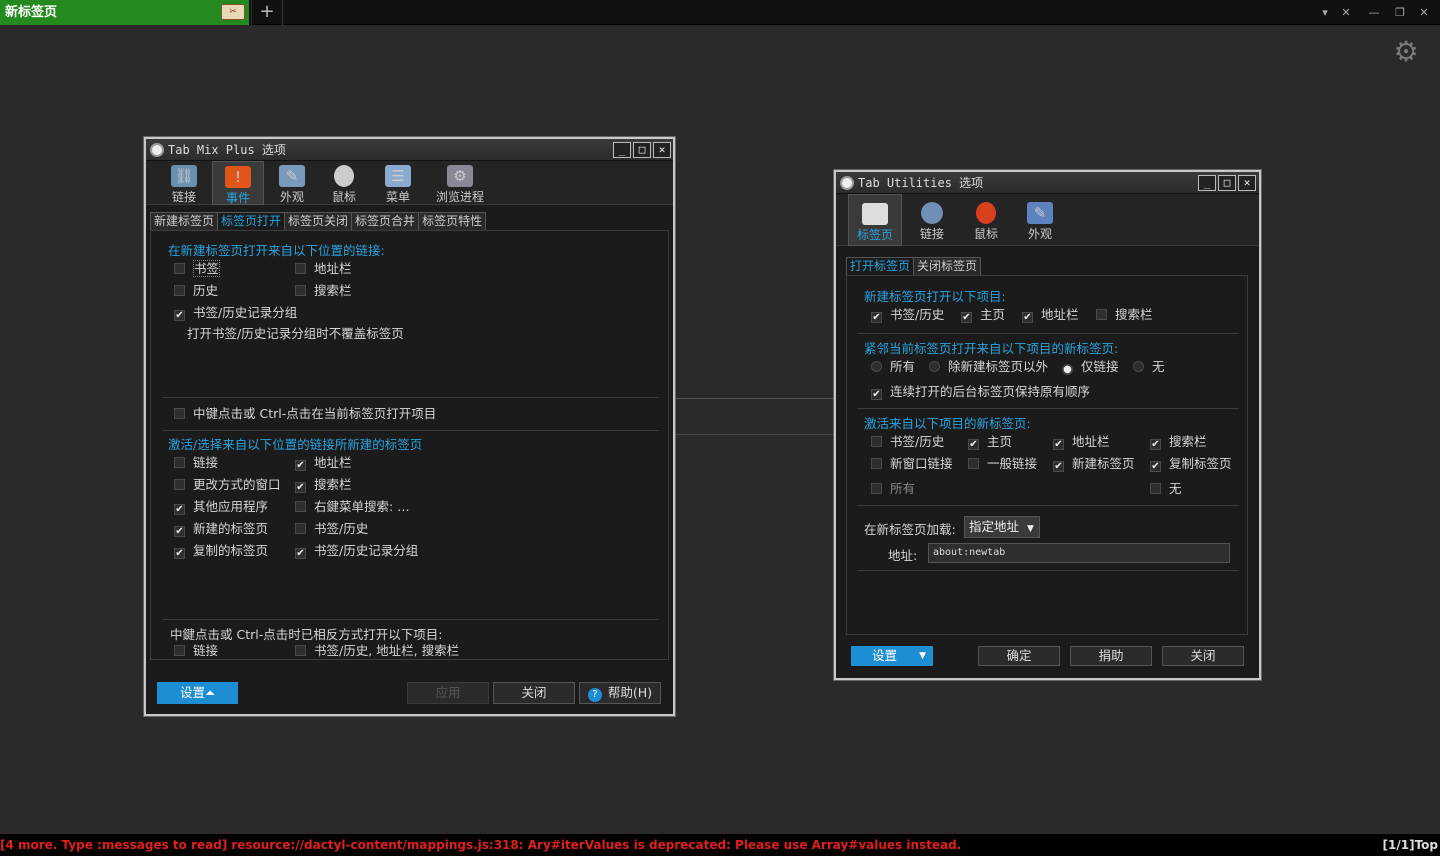 This screenshot has width=1440, height=856. I want to click on subtab-tab-close: 标签页关闭, so click(318, 221).